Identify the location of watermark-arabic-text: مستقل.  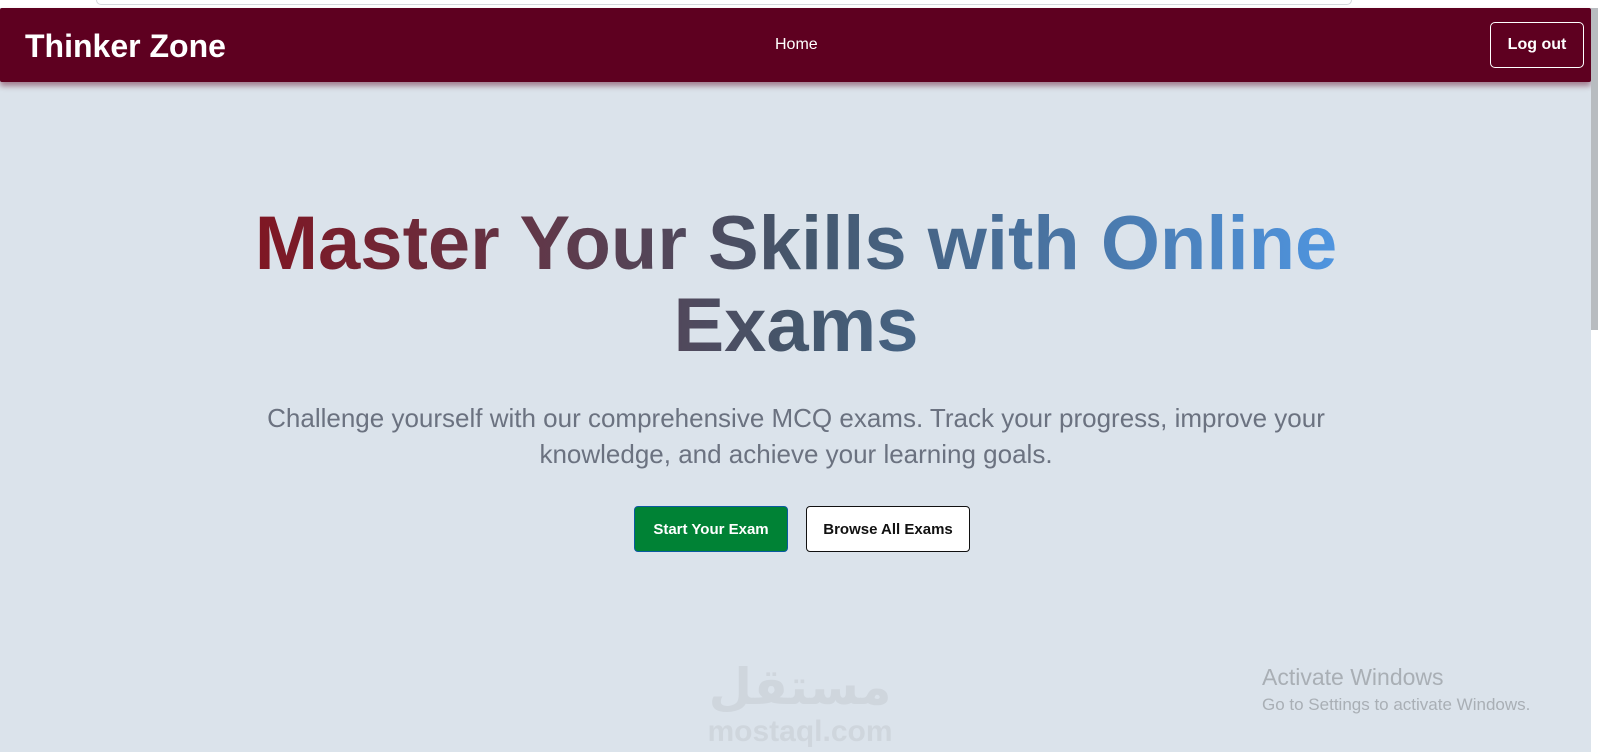
(800, 687).